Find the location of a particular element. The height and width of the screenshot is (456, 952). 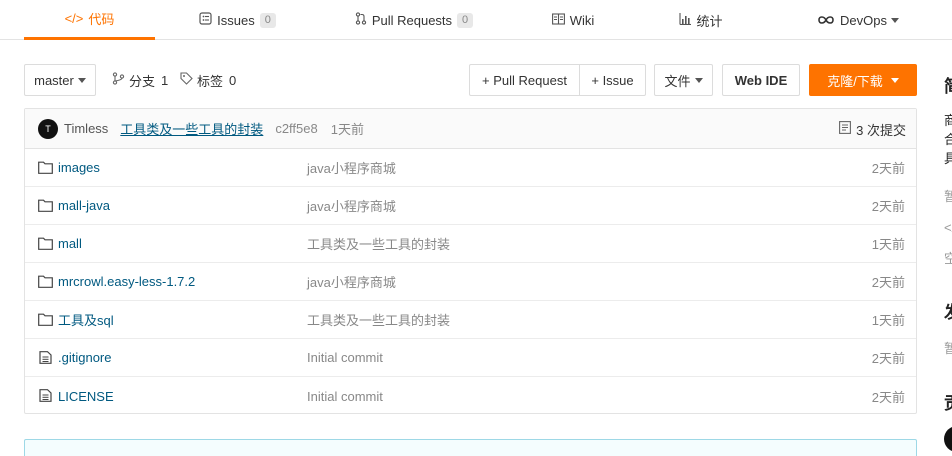

file-name-link: mall-java is located at coordinates (84, 205).